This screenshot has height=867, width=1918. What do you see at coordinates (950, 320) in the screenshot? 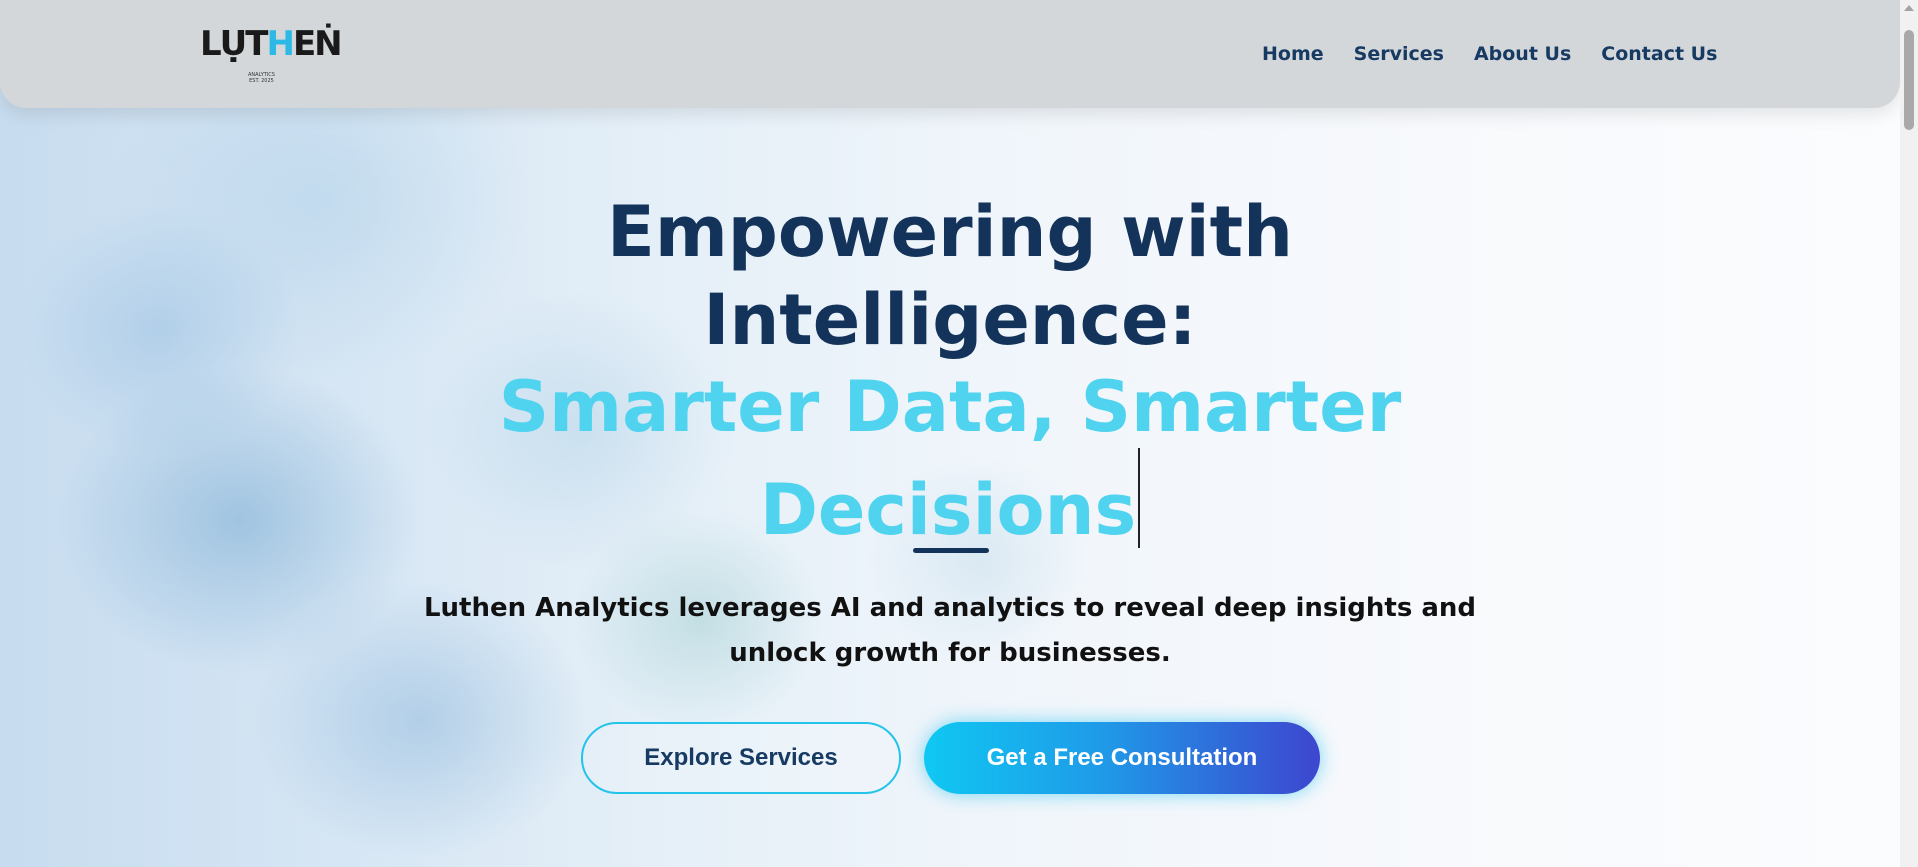
I see `hero-title-line-2: Intelligence:` at bounding box center [950, 320].